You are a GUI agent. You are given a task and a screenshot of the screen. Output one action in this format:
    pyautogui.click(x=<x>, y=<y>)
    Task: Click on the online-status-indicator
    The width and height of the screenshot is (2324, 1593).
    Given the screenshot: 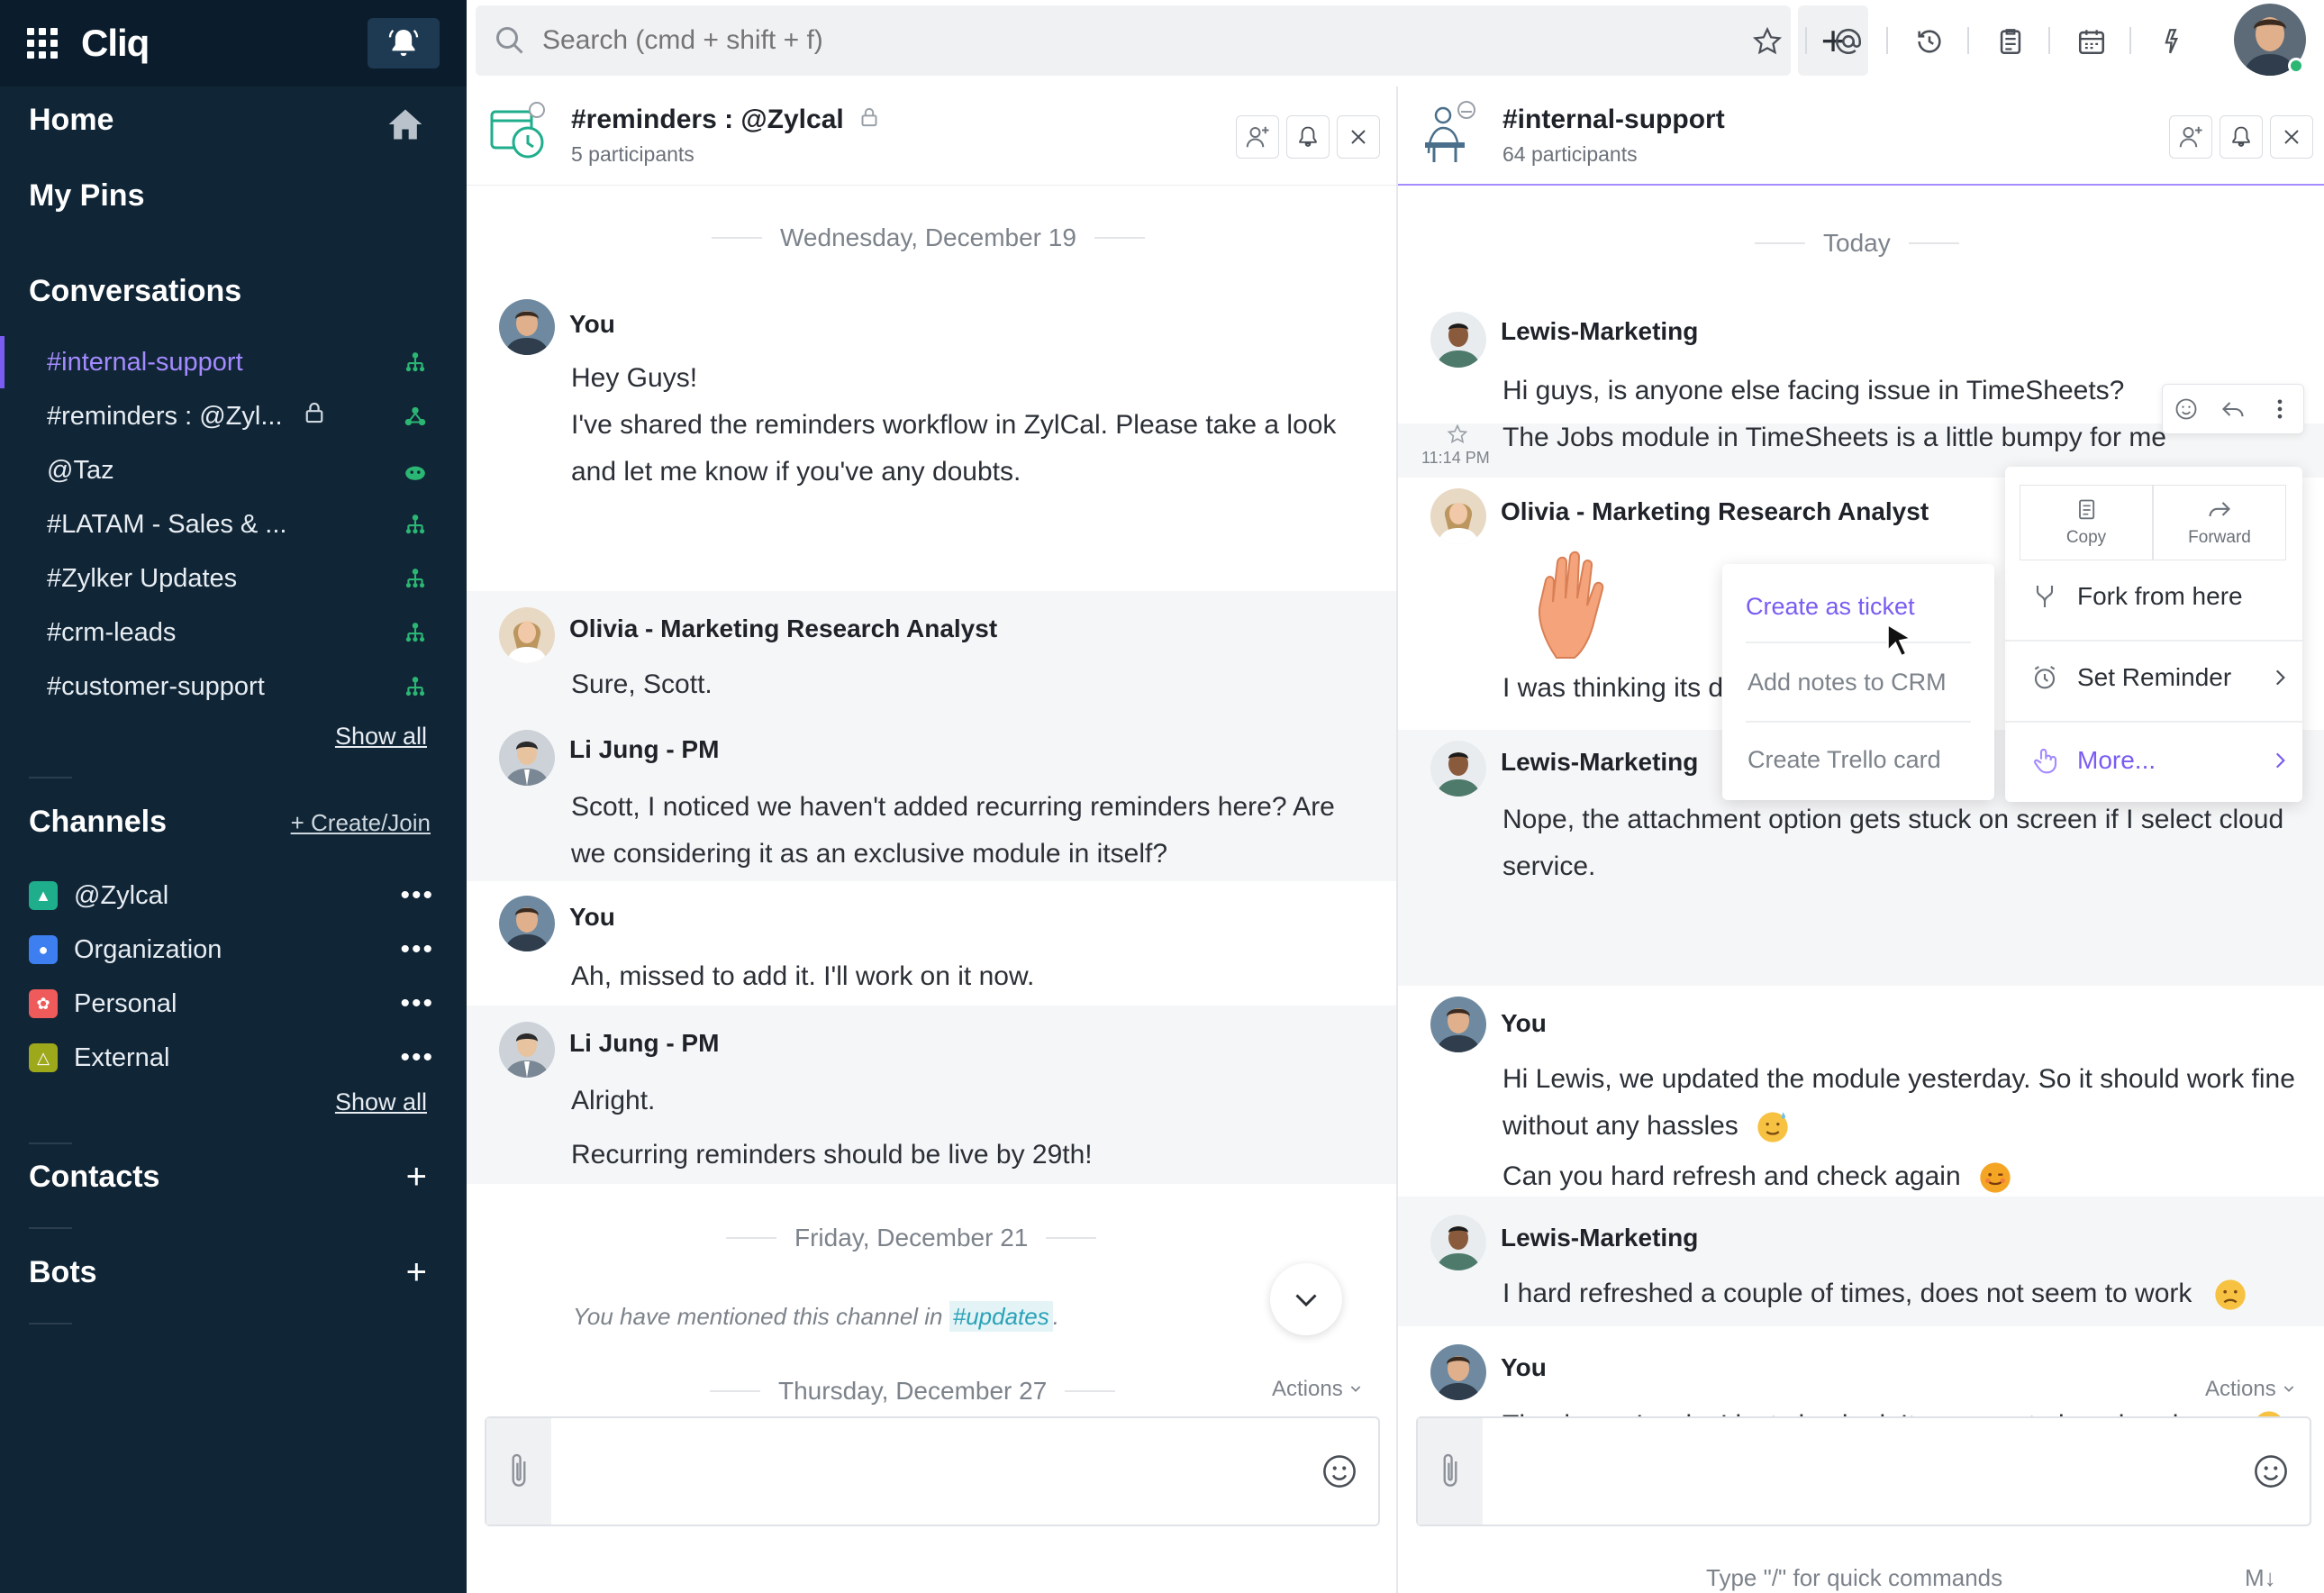 What is the action you would take?
    pyautogui.click(x=2296, y=66)
    